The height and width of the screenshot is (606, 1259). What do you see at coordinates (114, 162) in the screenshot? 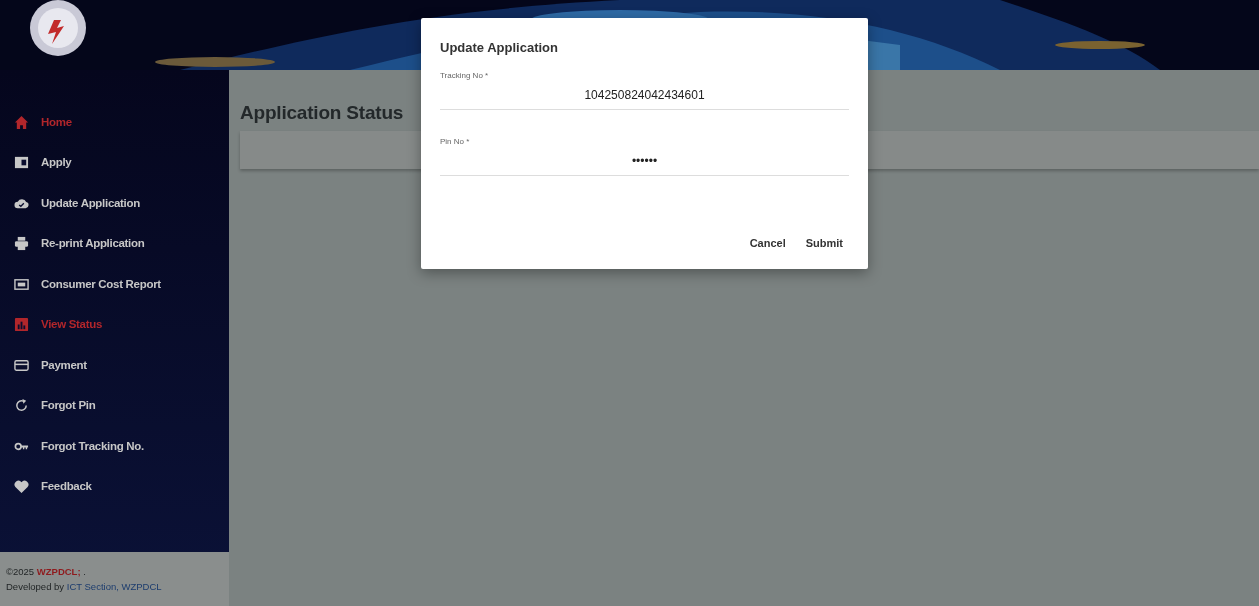
I see `sidebar-item: Apply` at bounding box center [114, 162].